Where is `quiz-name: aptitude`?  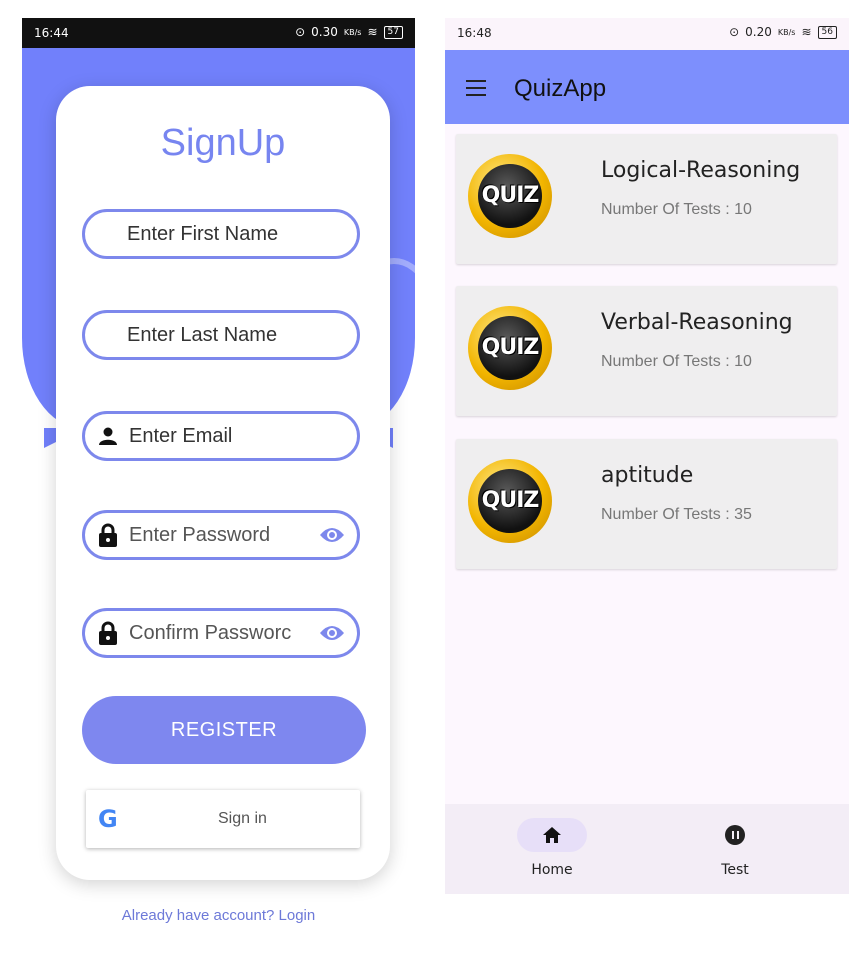
quiz-name: aptitude is located at coordinates (647, 475).